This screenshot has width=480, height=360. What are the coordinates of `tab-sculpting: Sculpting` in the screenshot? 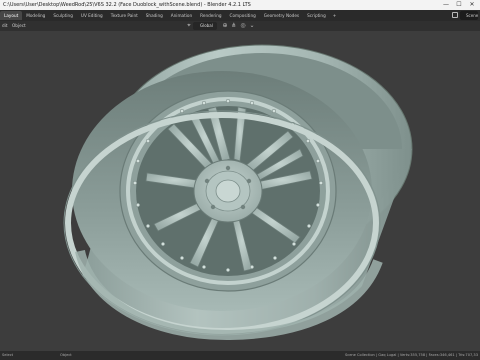 It's located at (63, 15).